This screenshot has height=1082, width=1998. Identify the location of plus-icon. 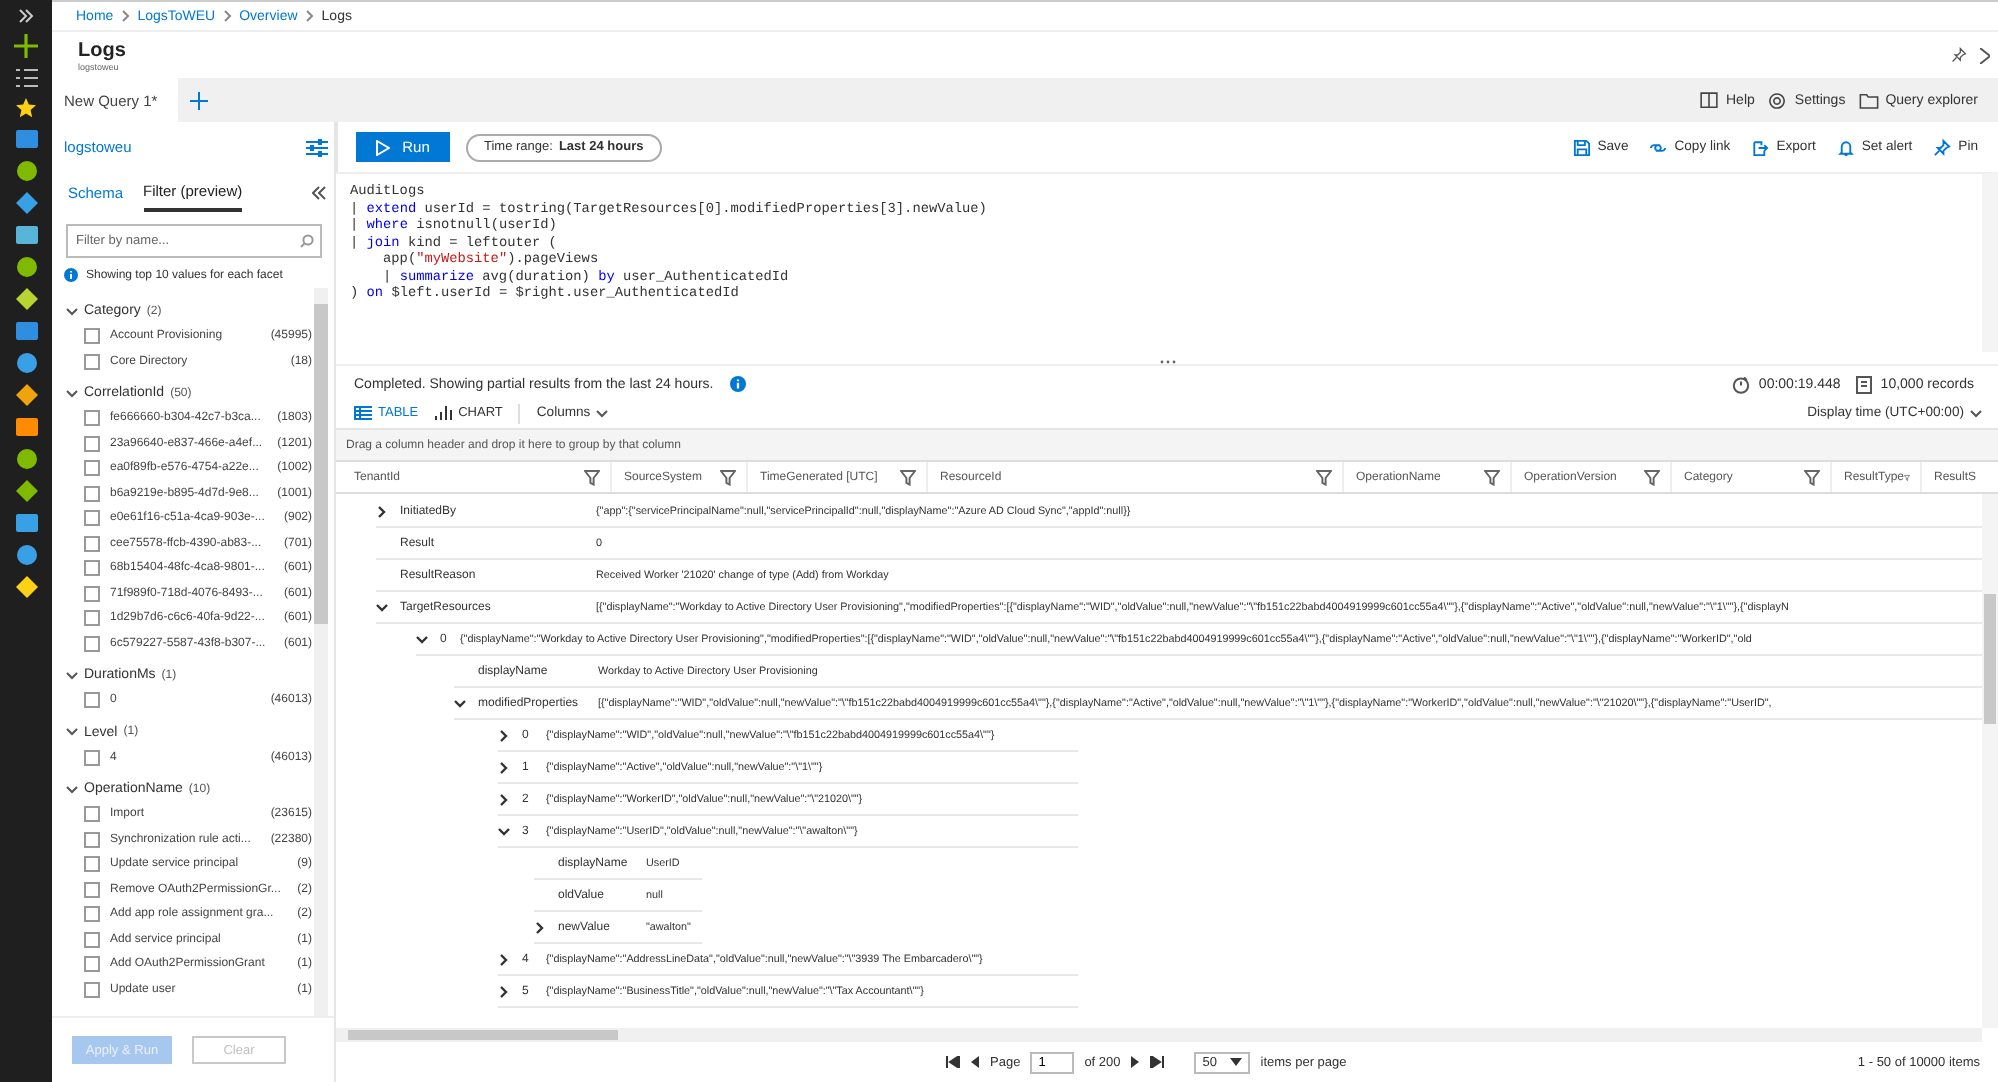
(26, 46).